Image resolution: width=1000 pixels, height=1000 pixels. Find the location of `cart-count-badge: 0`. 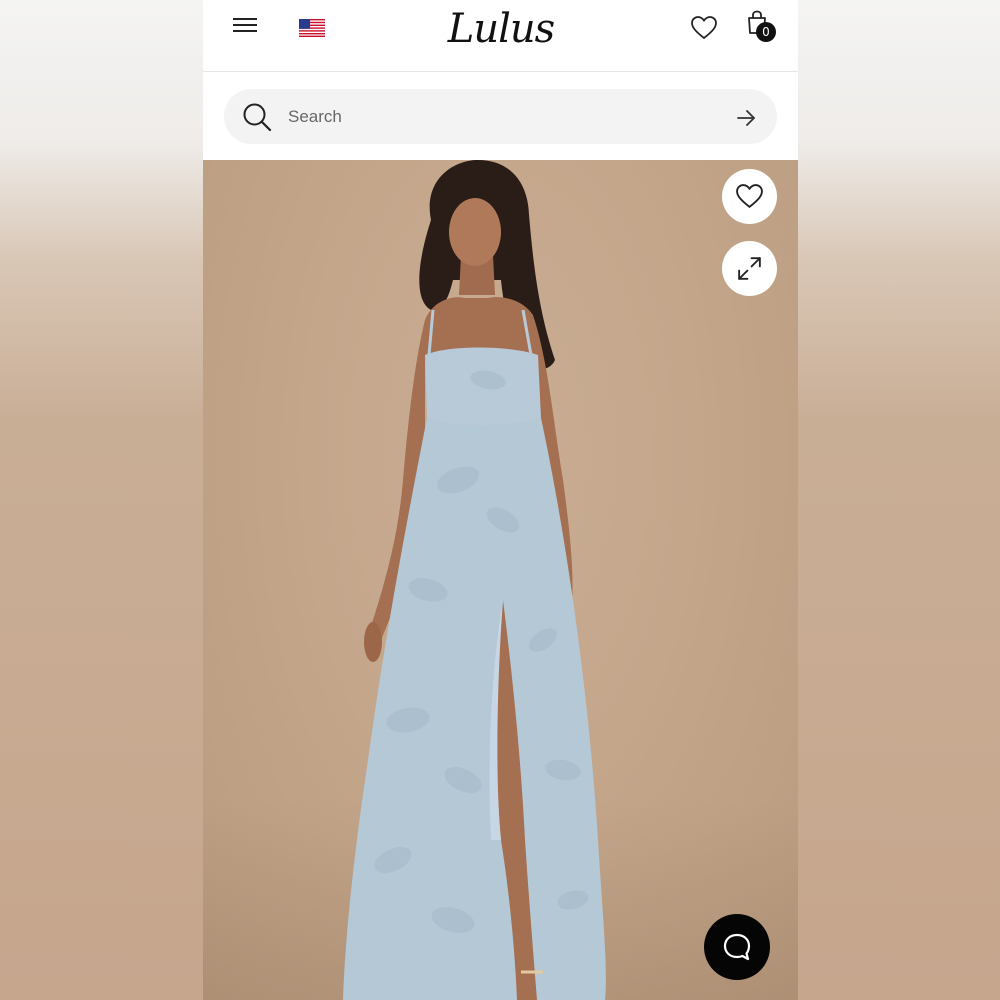

cart-count-badge: 0 is located at coordinates (766, 32).